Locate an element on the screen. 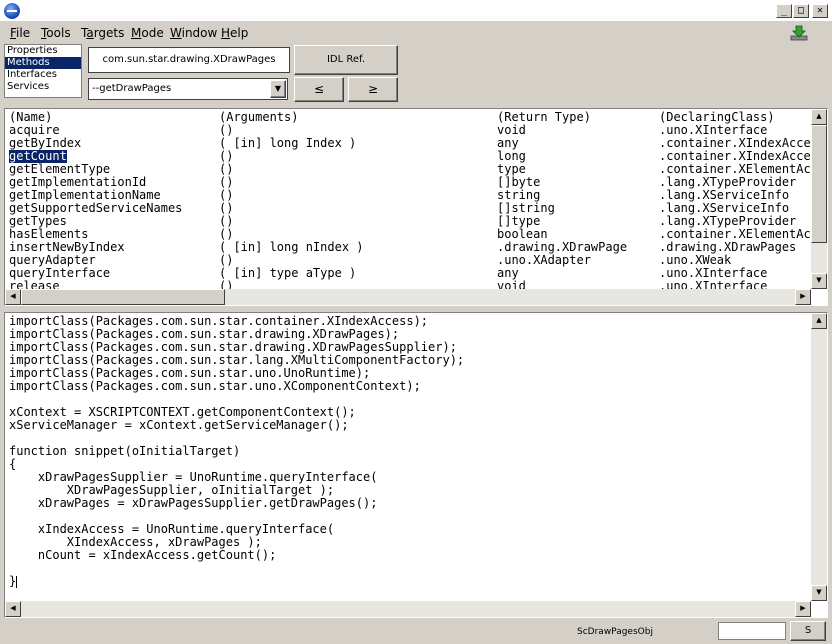  category-properties: Properties is located at coordinates (43, 51).